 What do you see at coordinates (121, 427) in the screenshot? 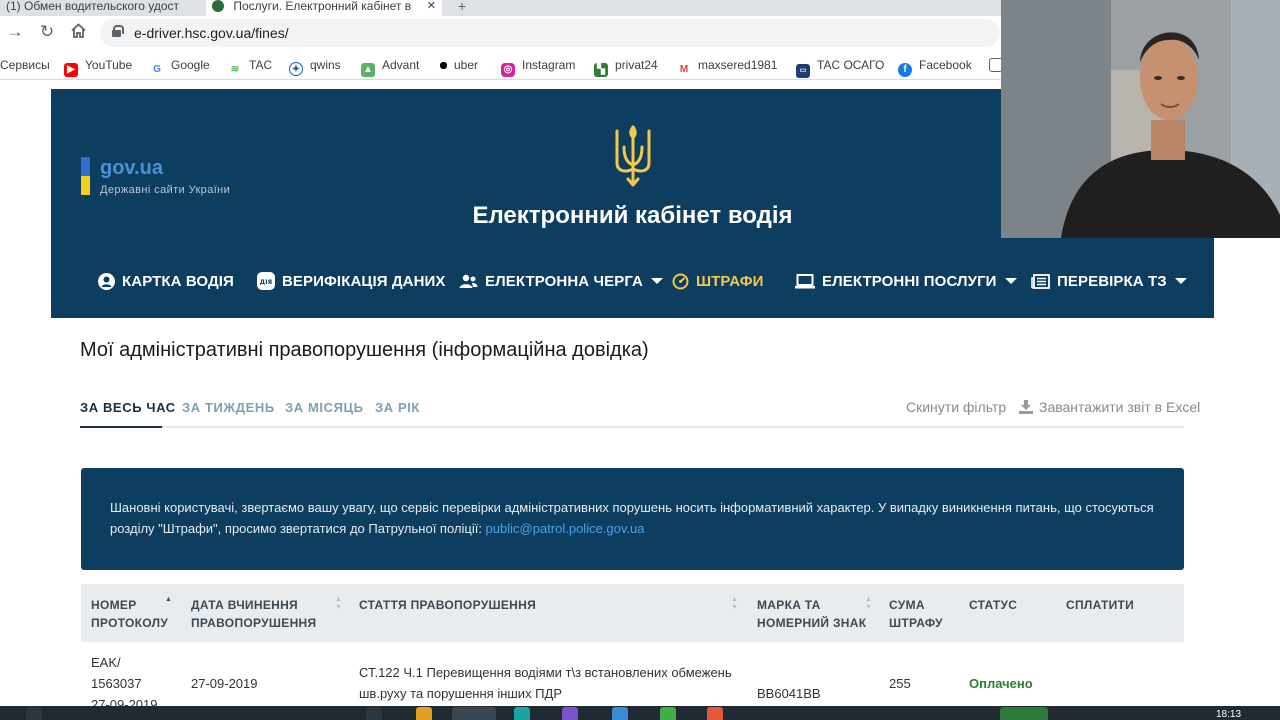
I see `active-tab-underline` at bounding box center [121, 427].